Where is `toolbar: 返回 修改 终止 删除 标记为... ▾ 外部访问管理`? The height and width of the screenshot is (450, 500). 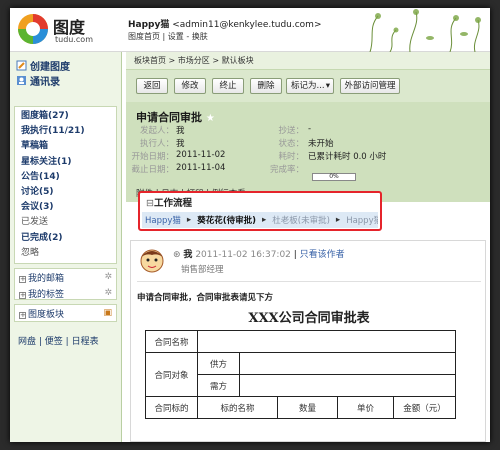 toolbar: 返回 修改 终止 删除 标记为... ▾ 外部访问管理 is located at coordinates (308, 86).